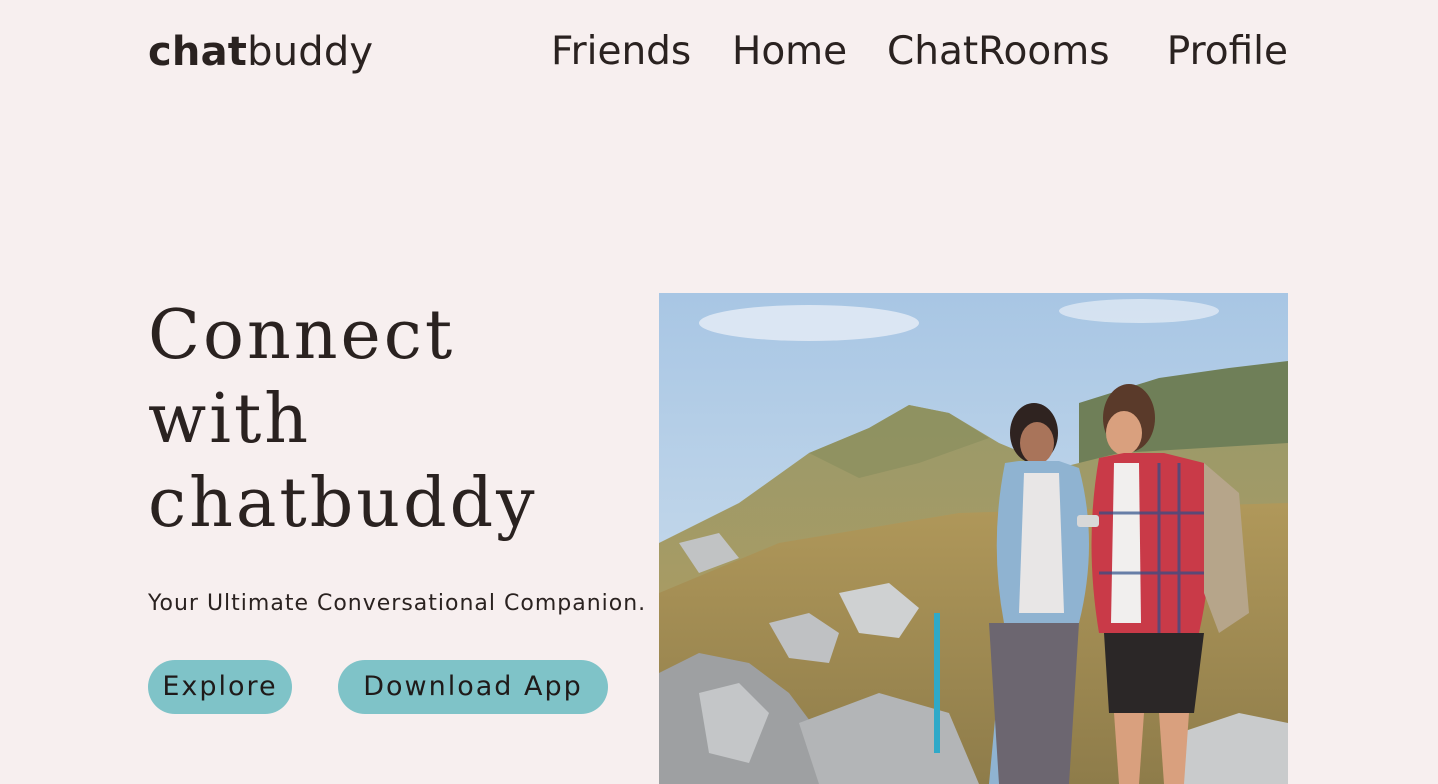 The width and height of the screenshot is (1438, 784). What do you see at coordinates (198, 52) in the screenshot?
I see `logo-bold-part: chat` at bounding box center [198, 52].